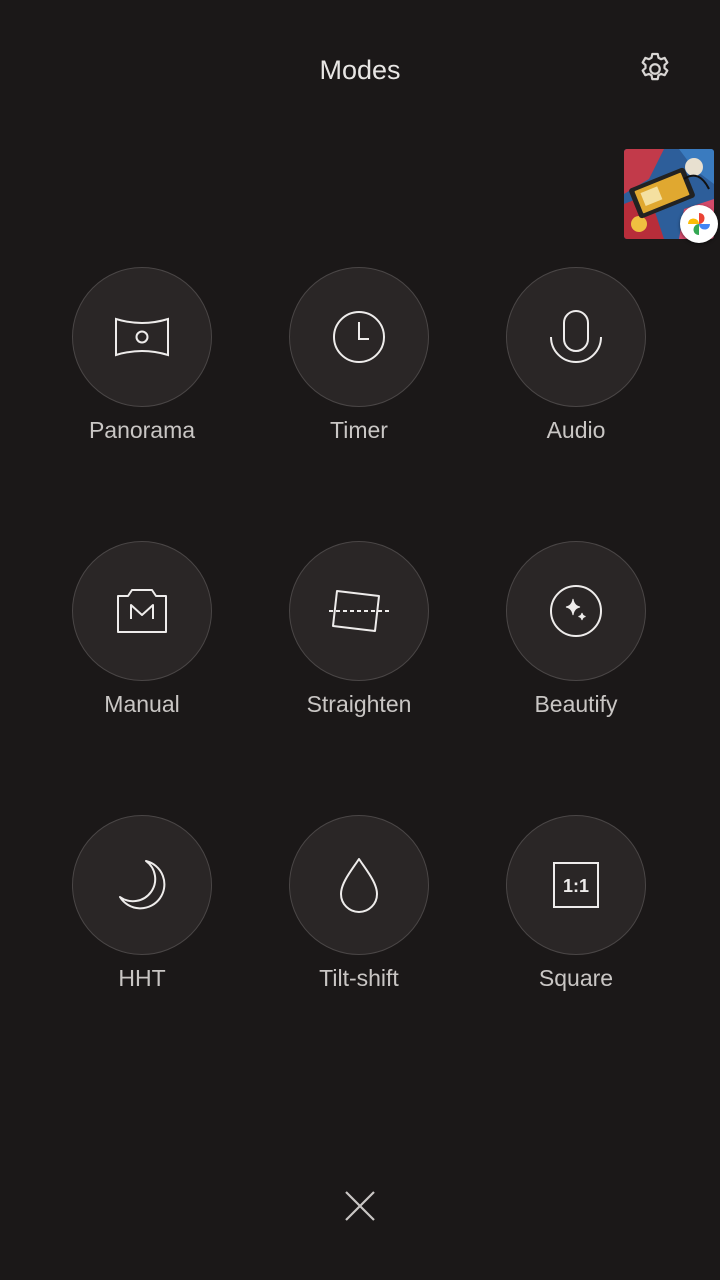  What do you see at coordinates (142, 978) in the screenshot?
I see `mode-label: HHT` at bounding box center [142, 978].